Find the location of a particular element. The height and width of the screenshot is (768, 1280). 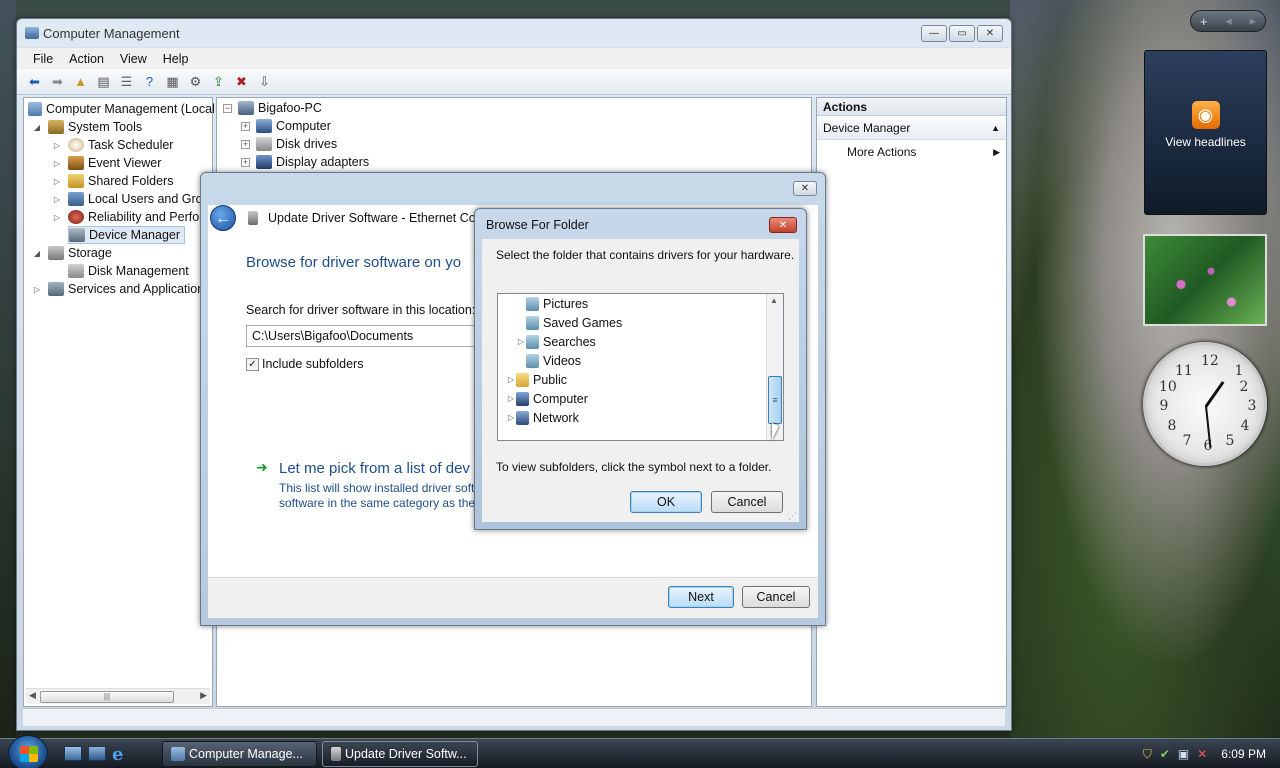

start-button is located at coordinates (28, 751).